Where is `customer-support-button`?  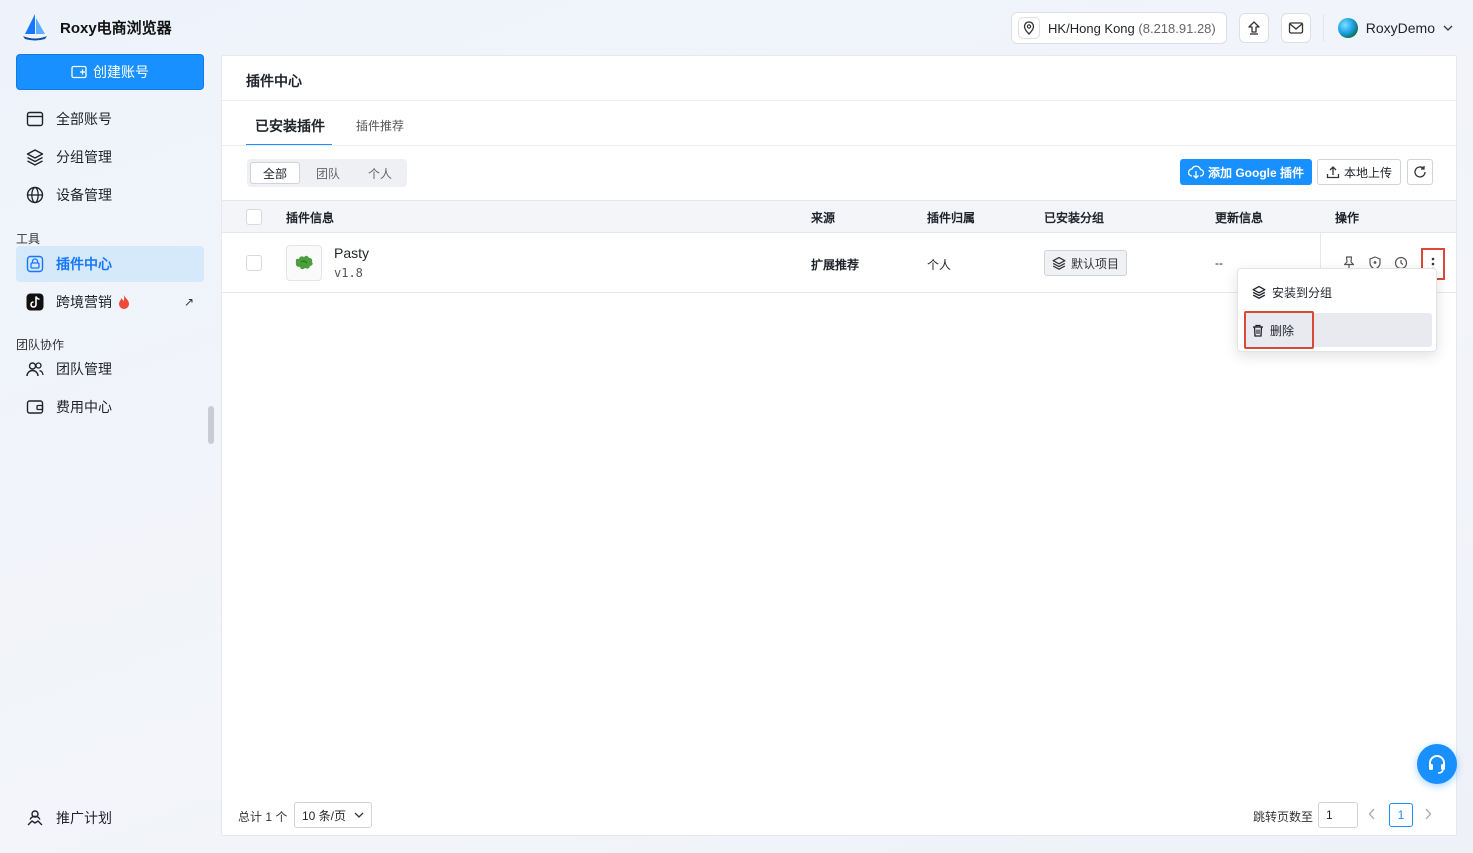
customer-support-button is located at coordinates (1437, 764).